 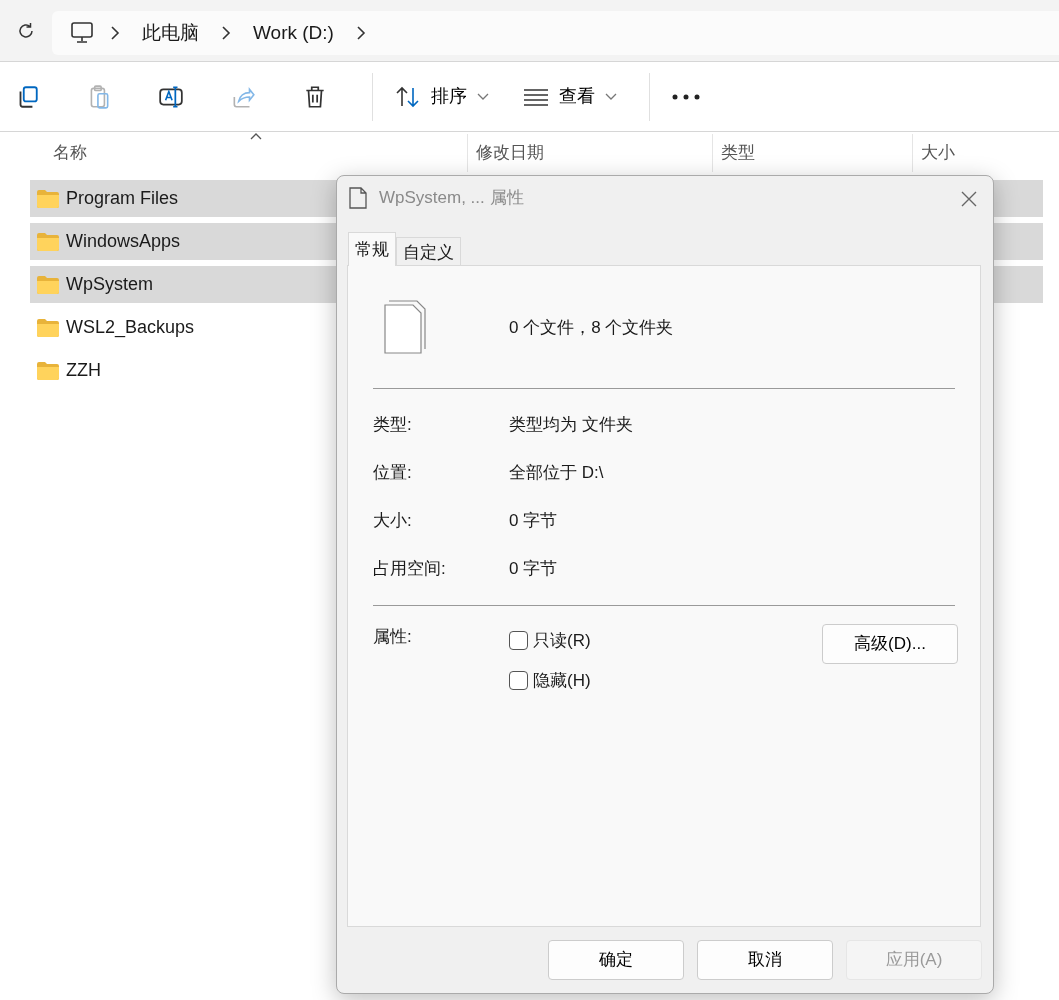 I want to click on selection-summary: 0 个文件，8 个文件夹, so click(x=591, y=328).